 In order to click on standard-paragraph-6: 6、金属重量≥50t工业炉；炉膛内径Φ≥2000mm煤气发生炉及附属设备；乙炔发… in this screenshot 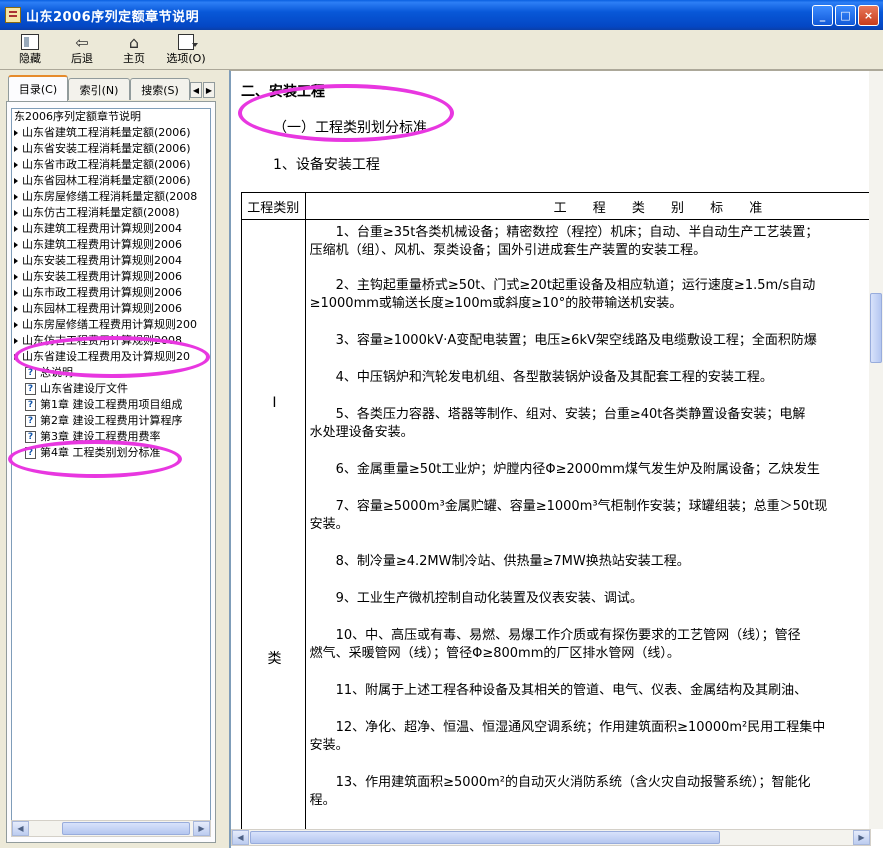, I will do `click(577, 469)`.